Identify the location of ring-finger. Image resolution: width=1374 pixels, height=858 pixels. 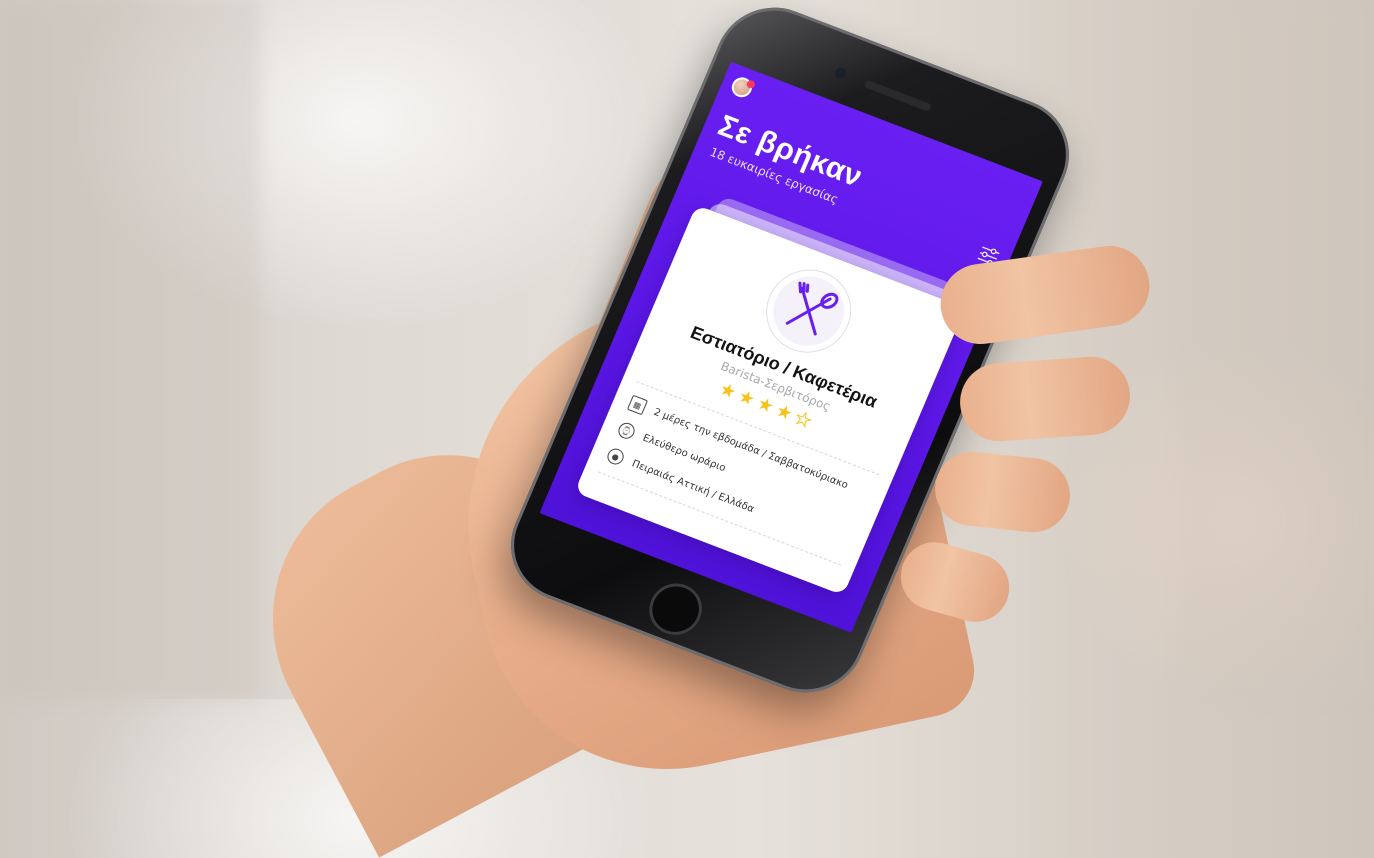
(1002, 492).